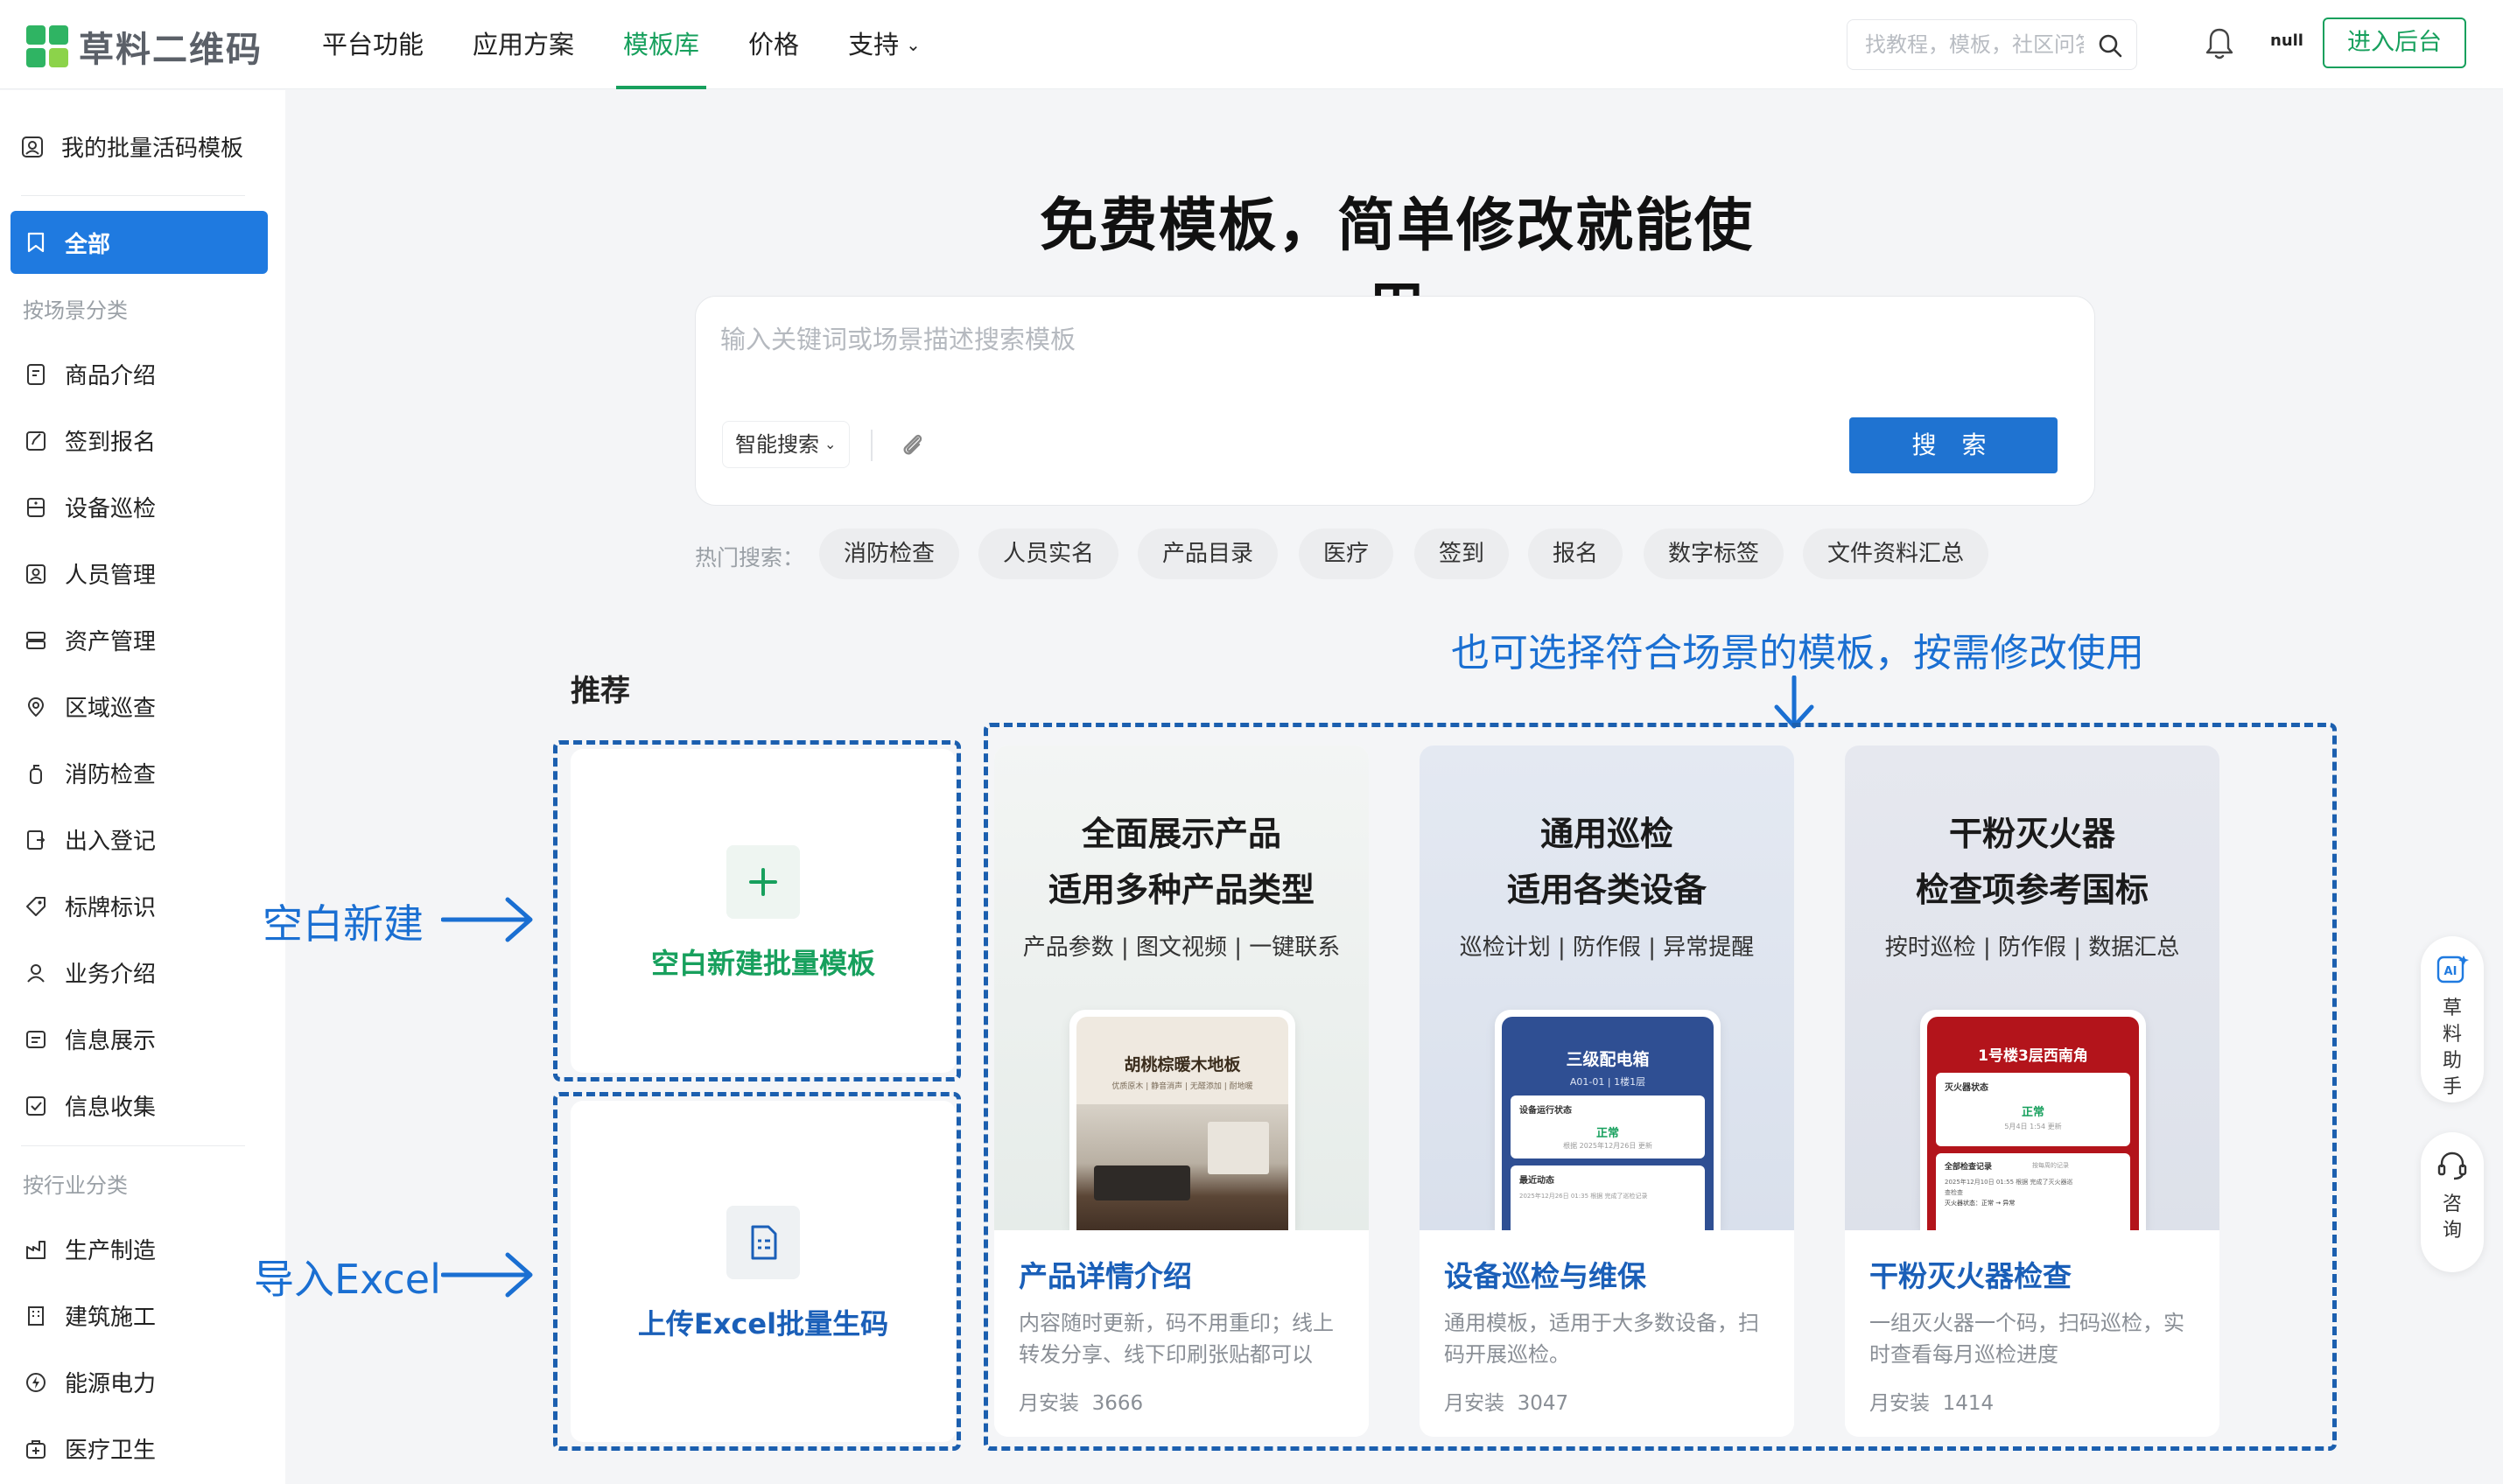  Describe the element at coordinates (373, 44) in the screenshot. I see `nav-item-features: 平台功能` at that location.